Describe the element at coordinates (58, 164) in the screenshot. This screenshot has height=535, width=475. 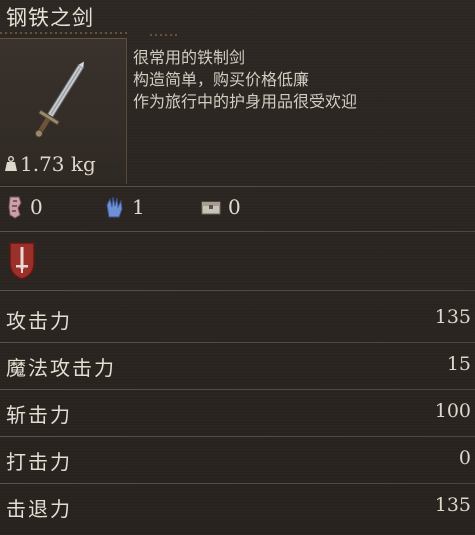
I see `weight-value: 1.73 kg` at that location.